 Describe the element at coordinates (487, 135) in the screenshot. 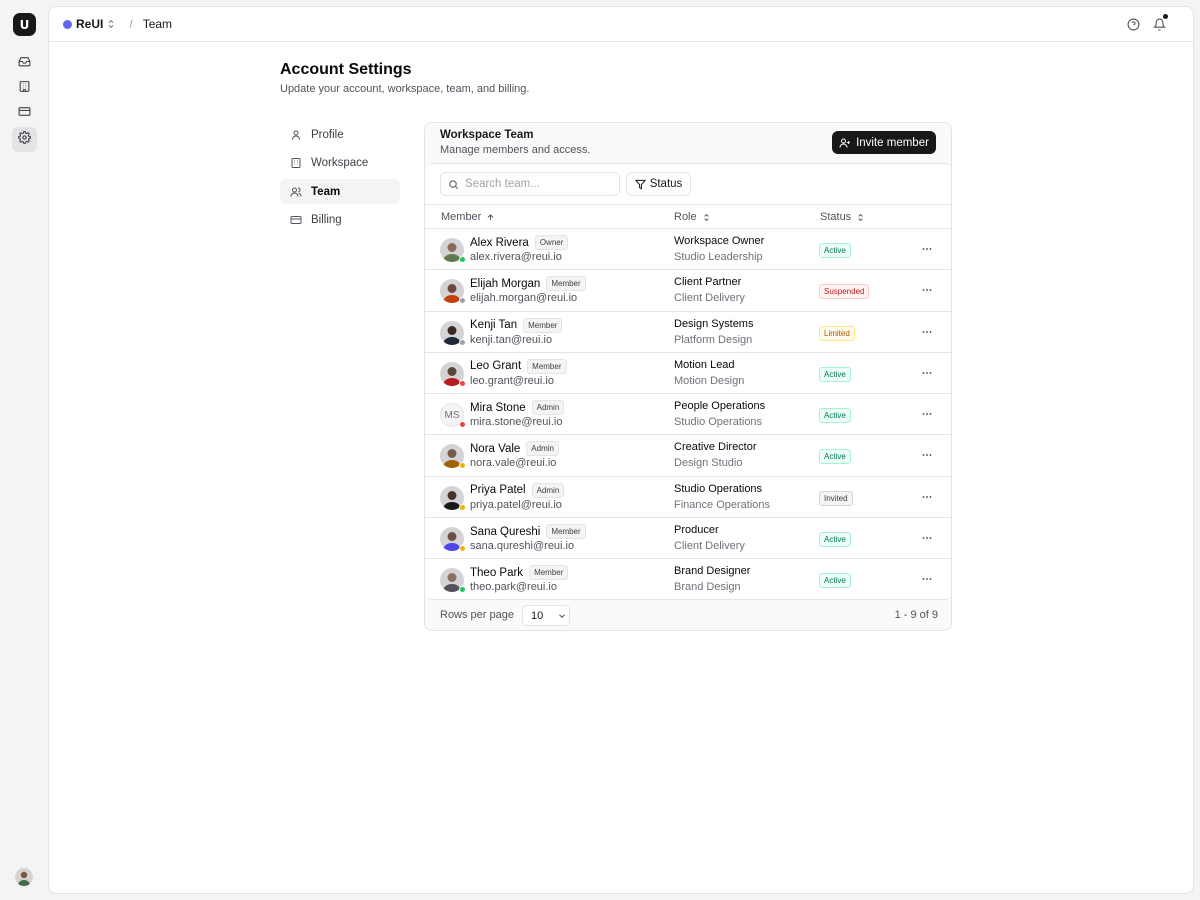

I see `card-title: Workspace Team` at that location.